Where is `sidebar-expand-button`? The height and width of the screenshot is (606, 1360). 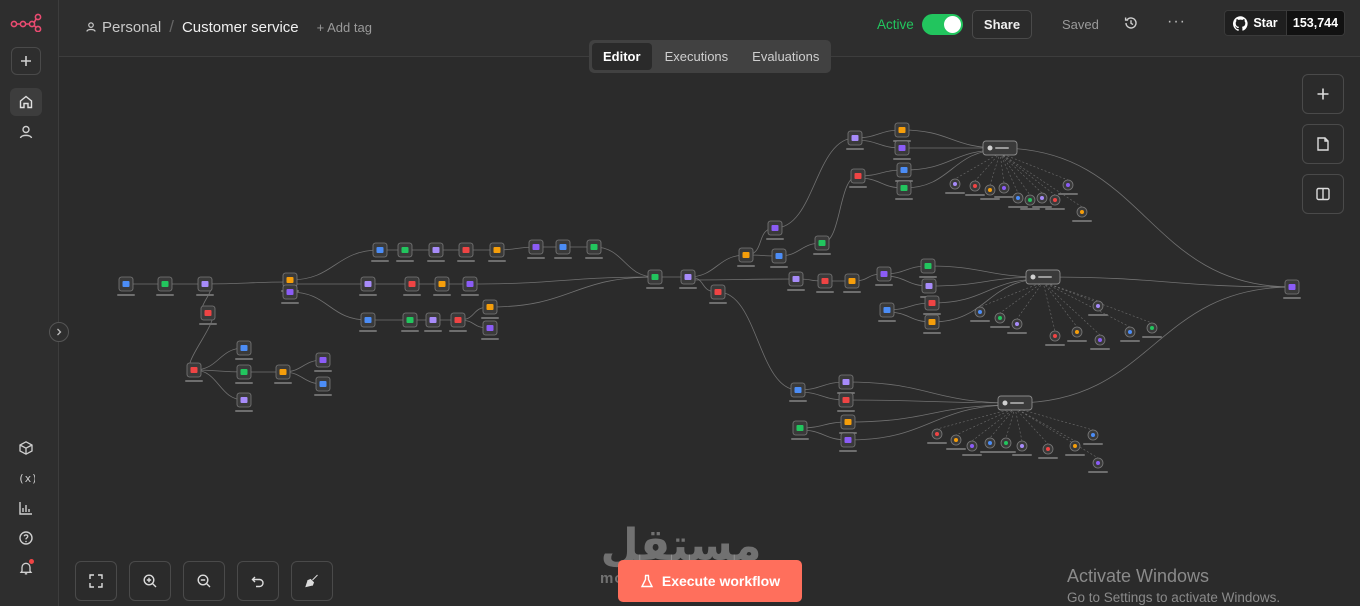 sidebar-expand-button is located at coordinates (59, 332).